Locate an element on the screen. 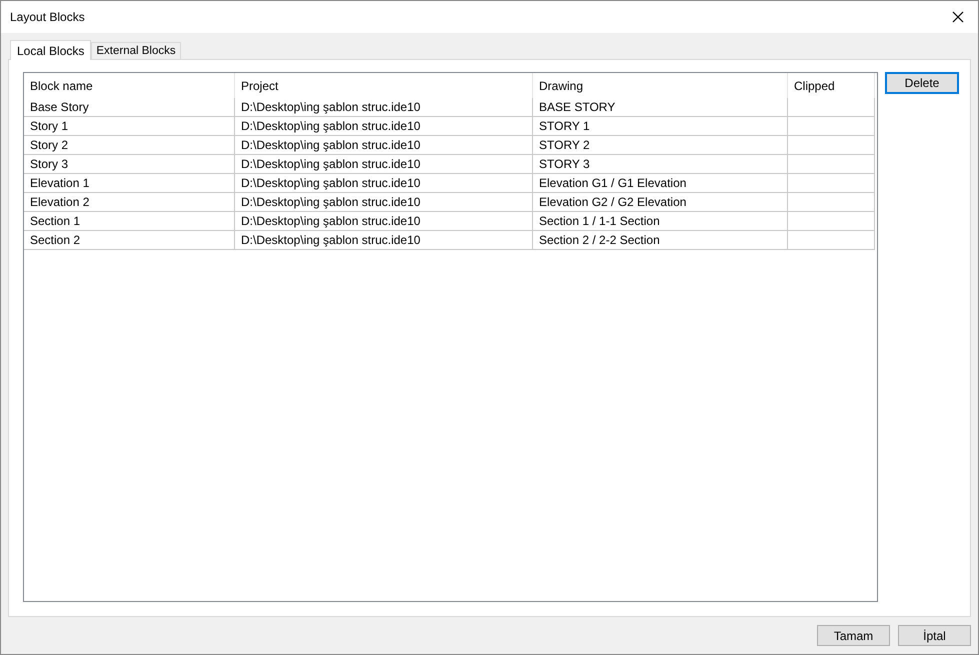  column-header: Block name is located at coordinates (129, 85).